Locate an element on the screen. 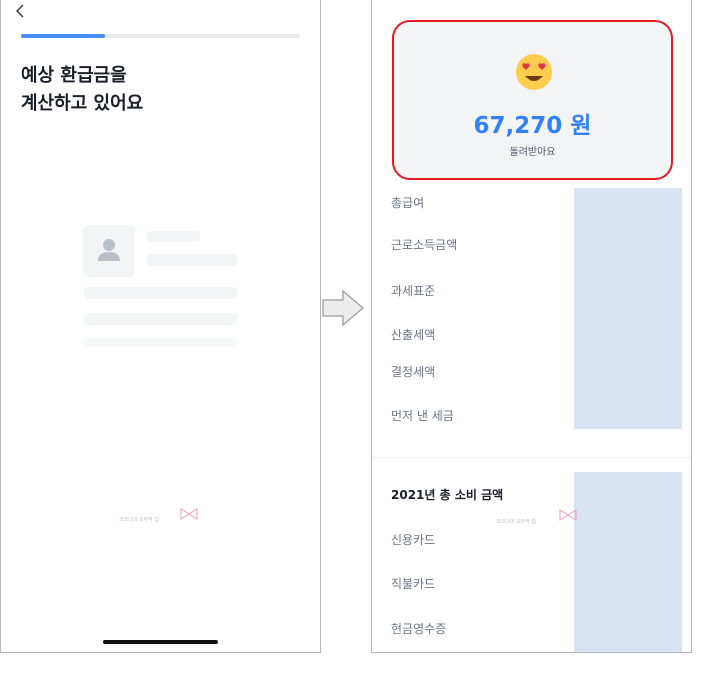  refund-amount: 67,270 원 is located at coordinates (532, 126).